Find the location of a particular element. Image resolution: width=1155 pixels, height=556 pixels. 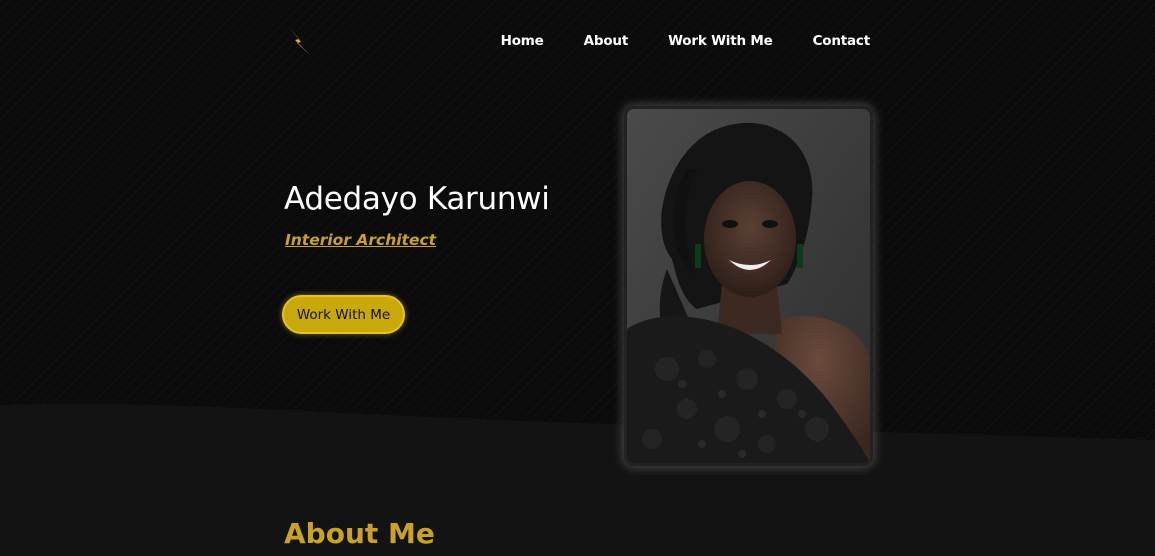

portrait-photo is located at coordinates (748, 286).